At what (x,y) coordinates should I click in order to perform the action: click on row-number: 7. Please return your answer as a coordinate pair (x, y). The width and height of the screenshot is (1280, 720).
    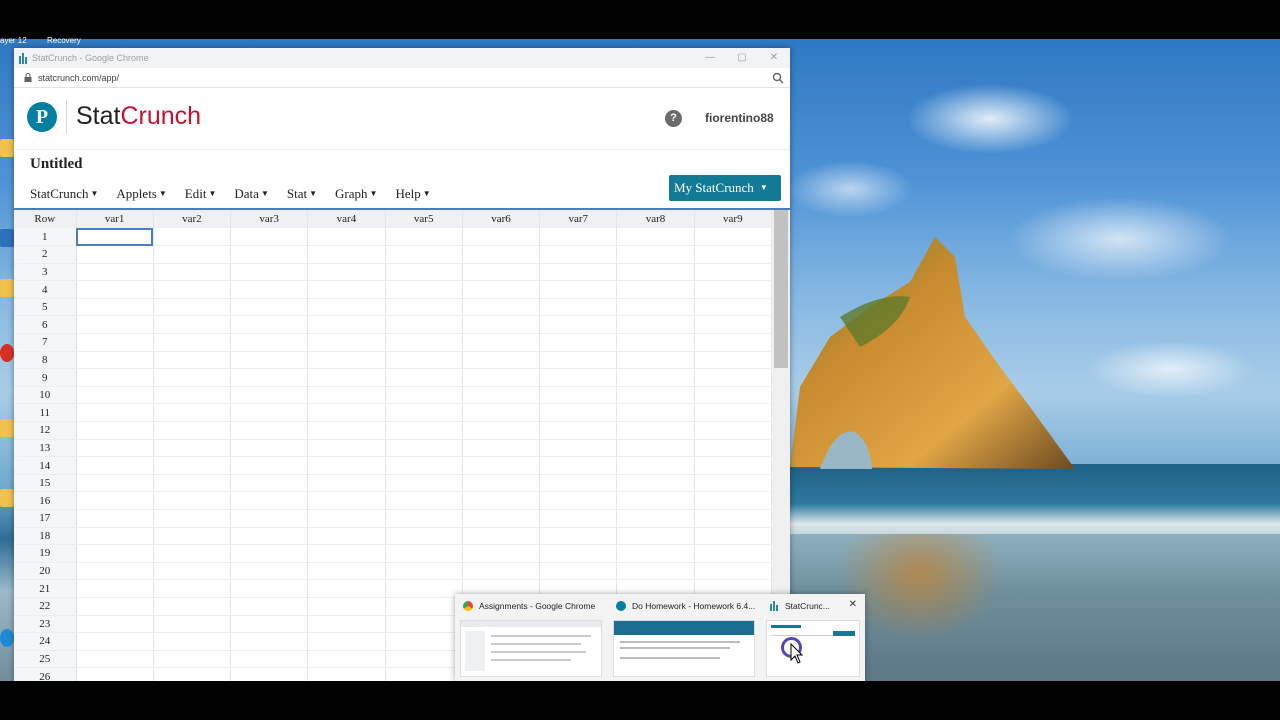
    Looking at the image, I should click on (45, 342).